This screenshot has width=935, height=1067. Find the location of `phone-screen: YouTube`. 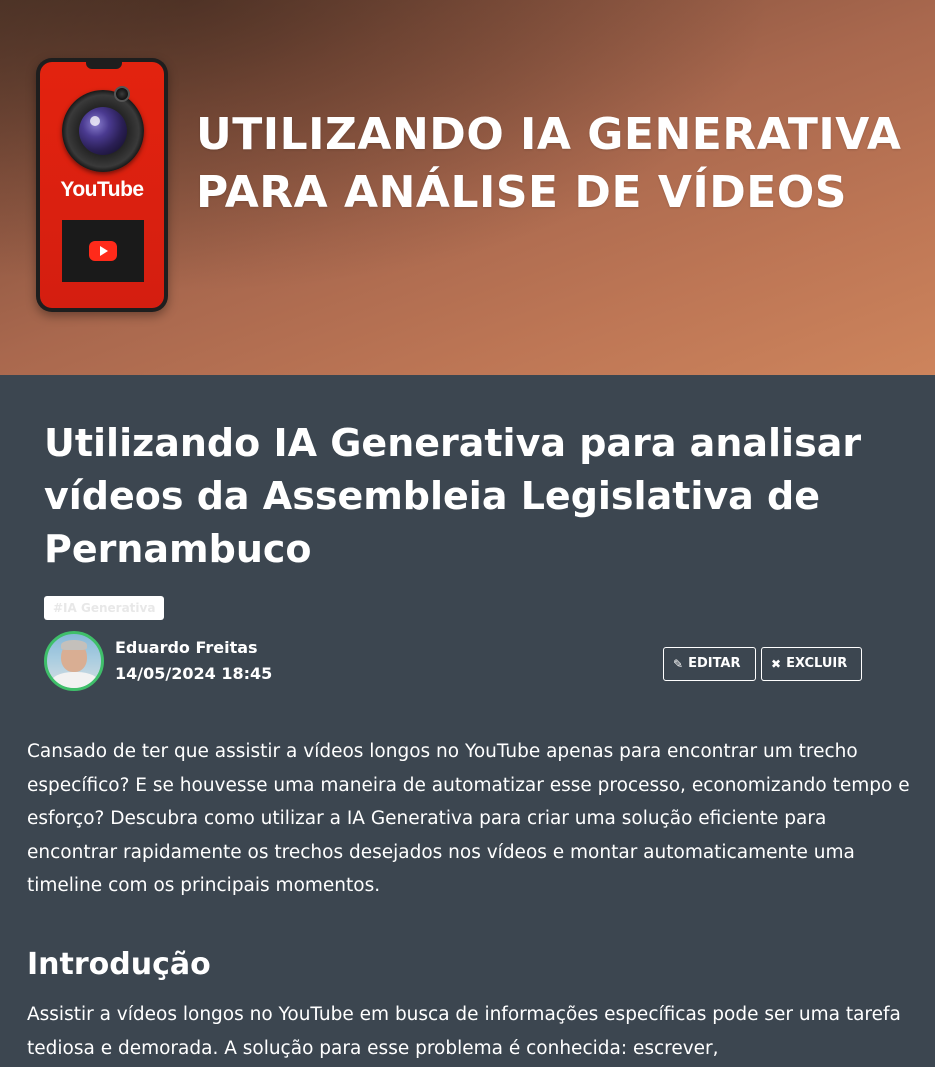

phone-screen: YouTube is located at coordinates (102, 185).